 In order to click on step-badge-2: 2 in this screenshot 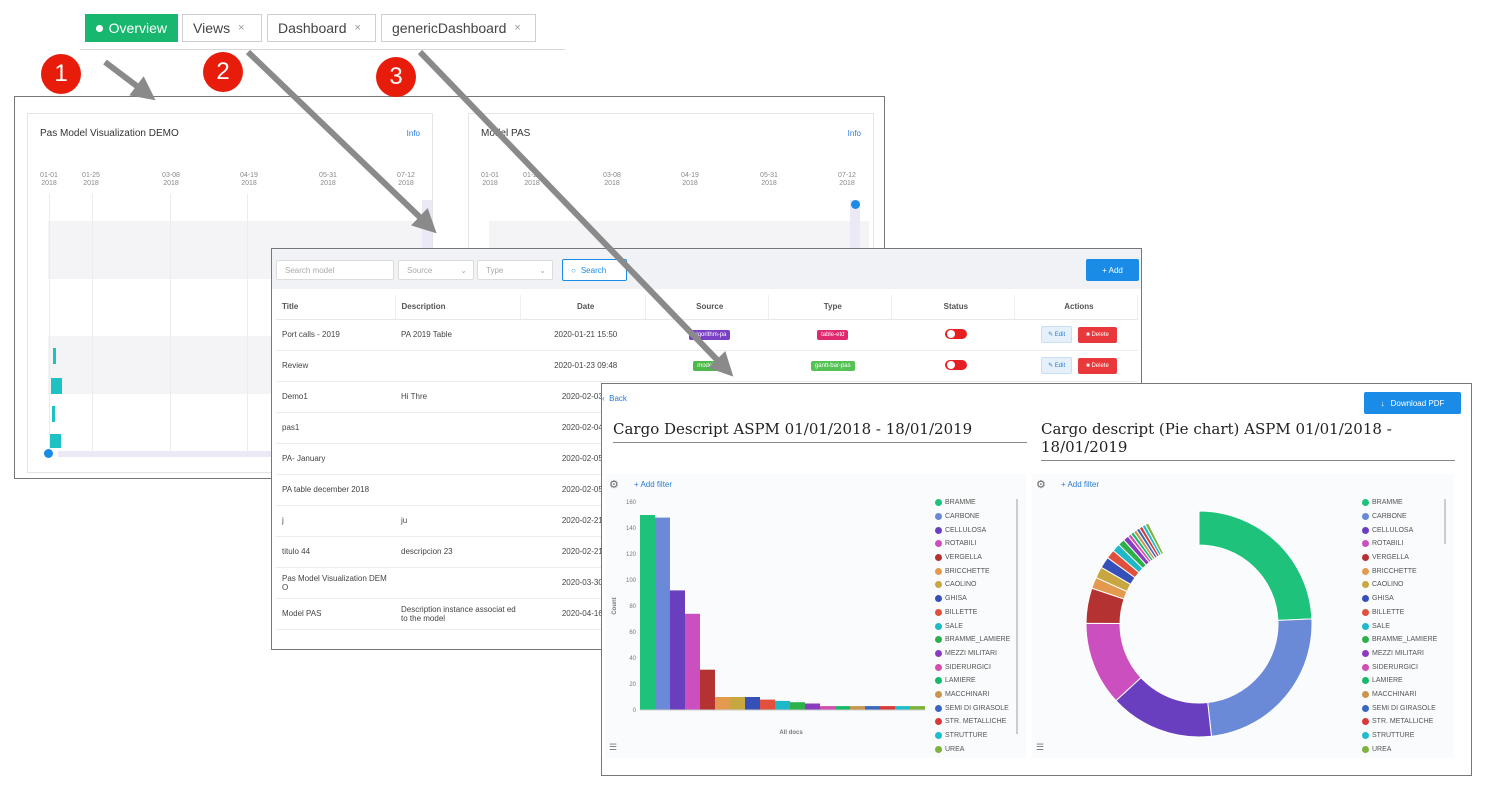, I will do `click(223, 72)`.